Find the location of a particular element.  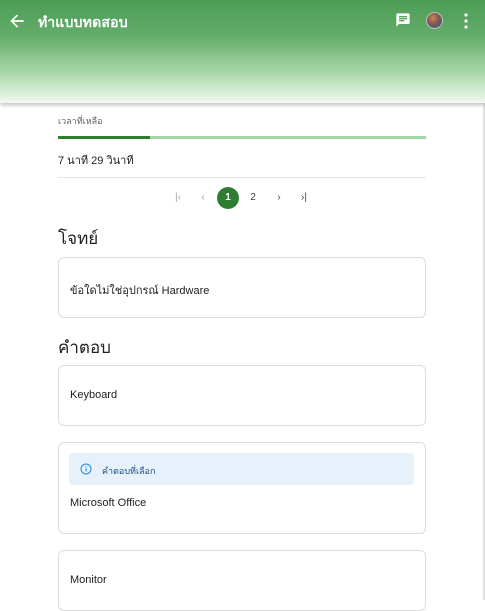

page-1-button: 1 is located at coordinates (228, 198).